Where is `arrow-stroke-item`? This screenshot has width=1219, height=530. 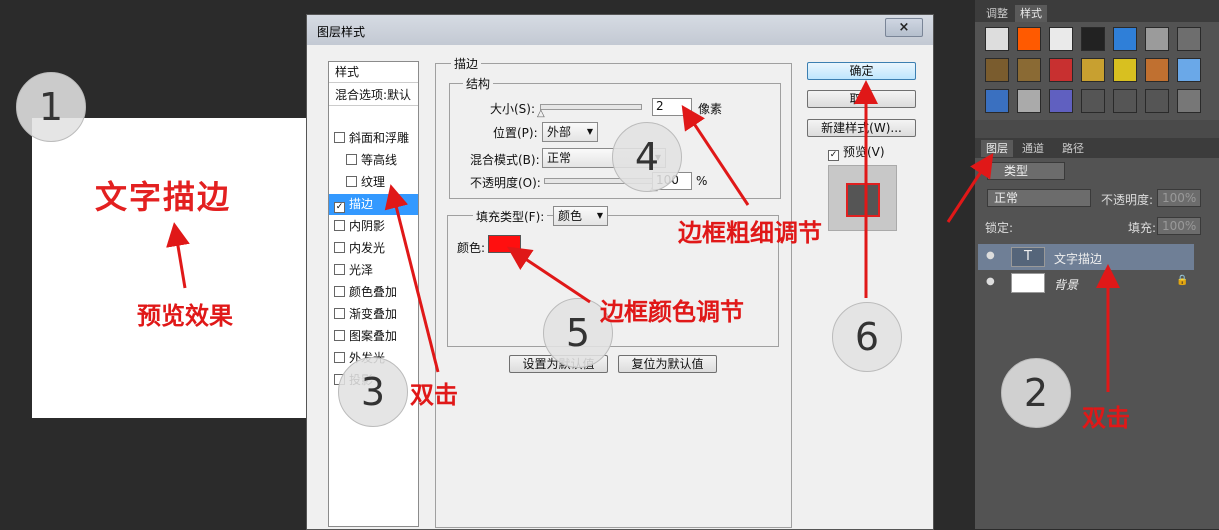
arrow-stroke-item is located at coordinates (412, 278).